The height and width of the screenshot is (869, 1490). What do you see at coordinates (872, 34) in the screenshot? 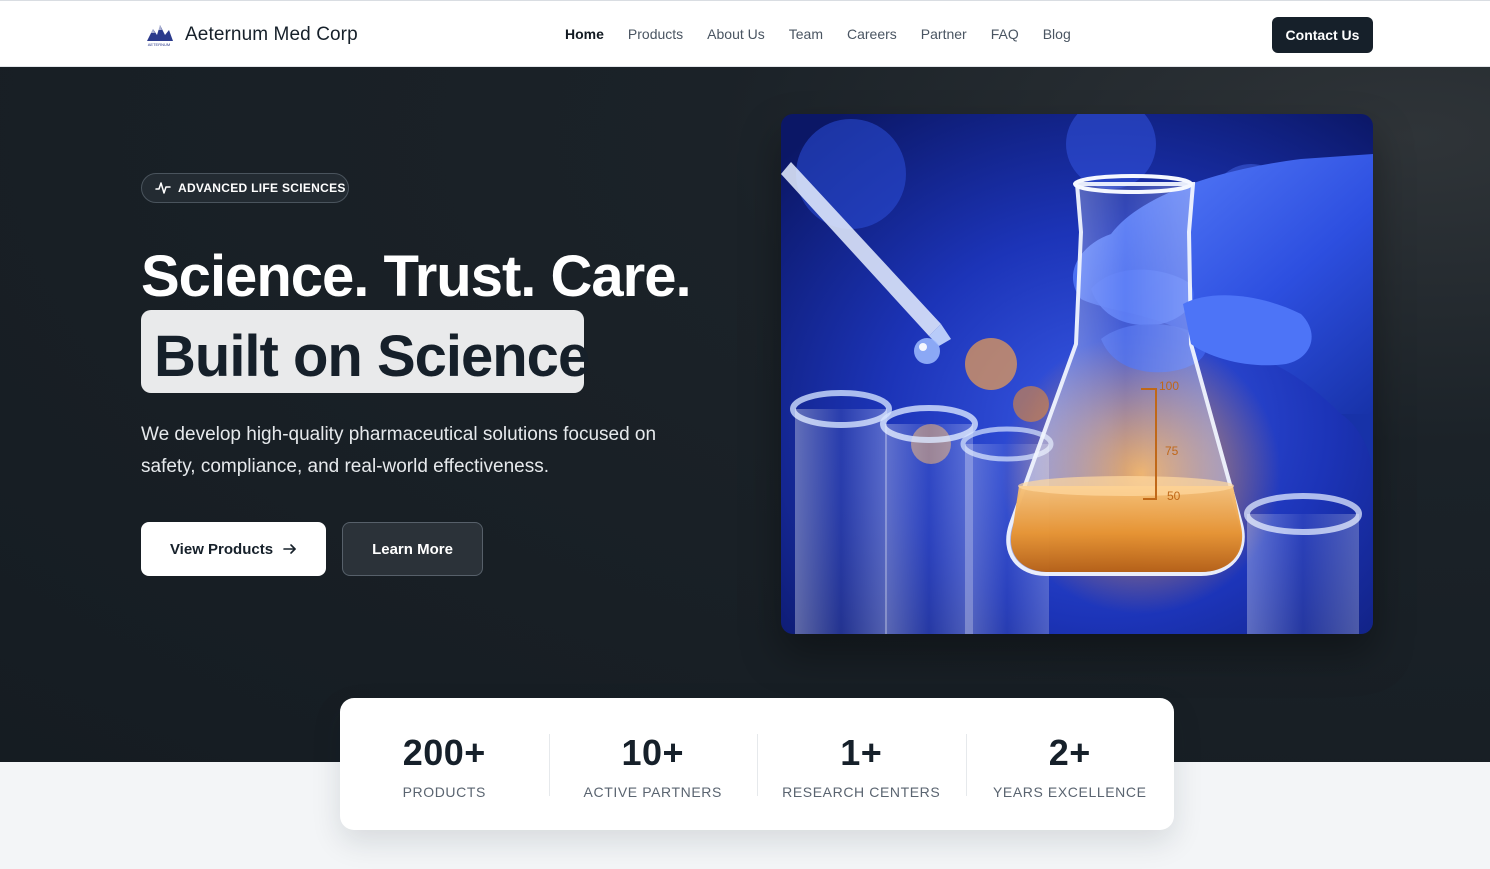
I see `nav-link-careers: Careers` at bounding box center [872, 34].